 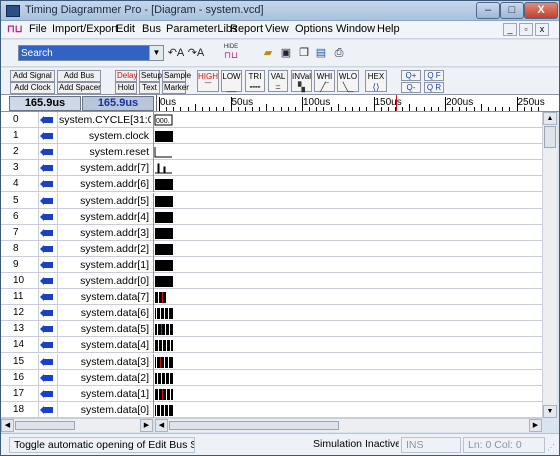 What do you see at coordinates (550, 411) in the screenshot?
I see `scroll-down-icon: ▼` at bounding box center [550, 411].